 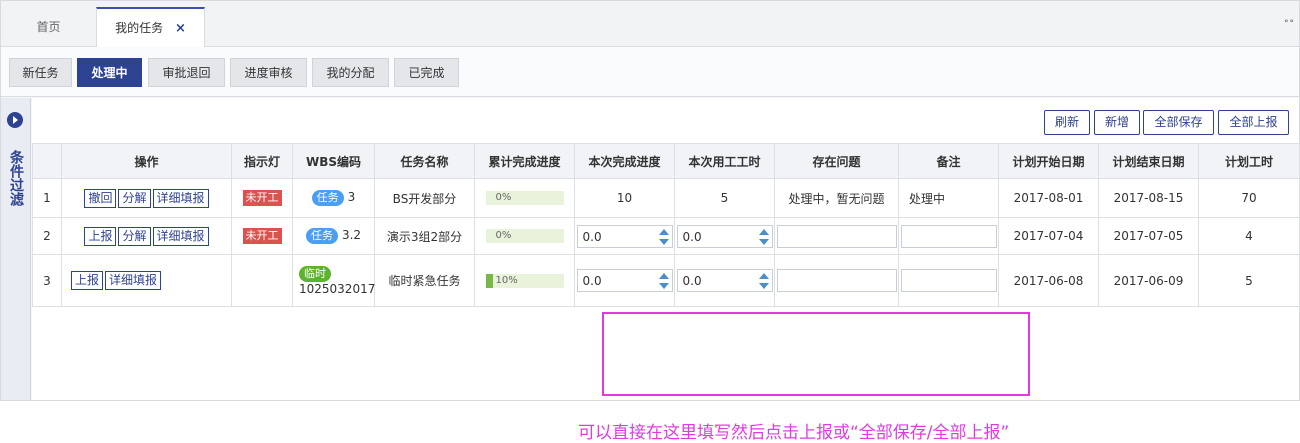 I want to click on row-start-date: 2017-08-01, so click(x=1048, y=198).